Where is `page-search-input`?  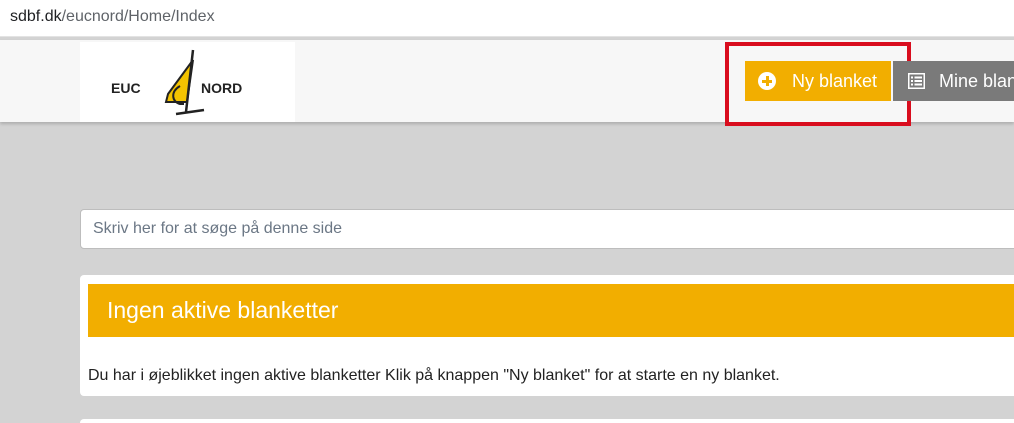
page-search-input is located at coordinates (547, 229).